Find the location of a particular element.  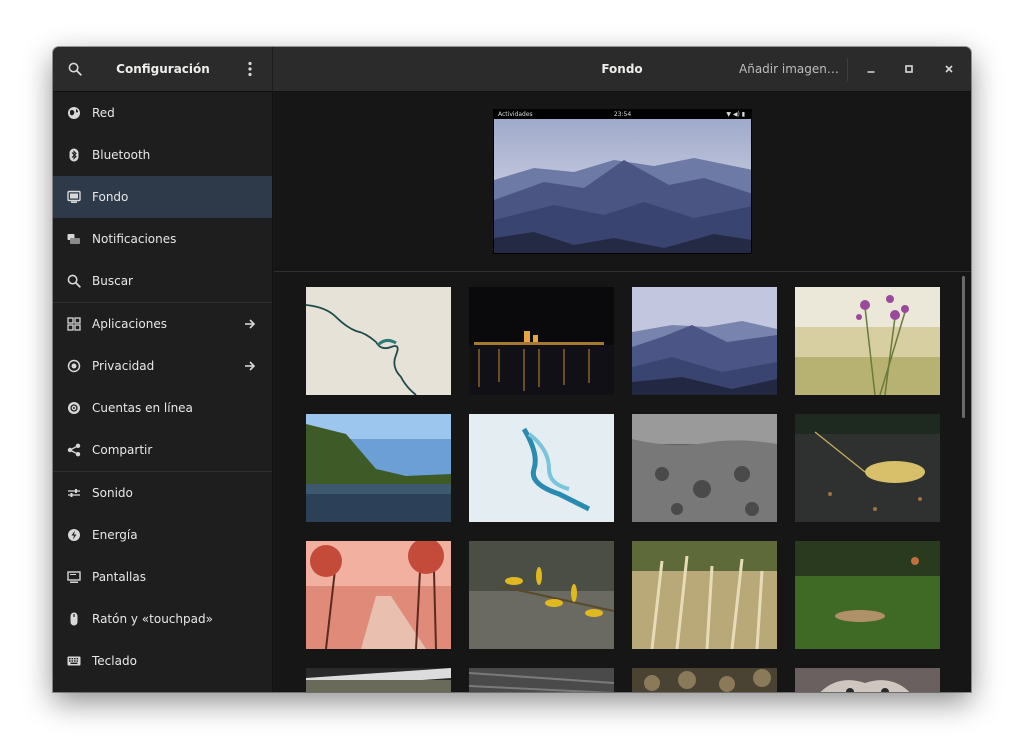

background-icon is located at coordinates (74, 197).